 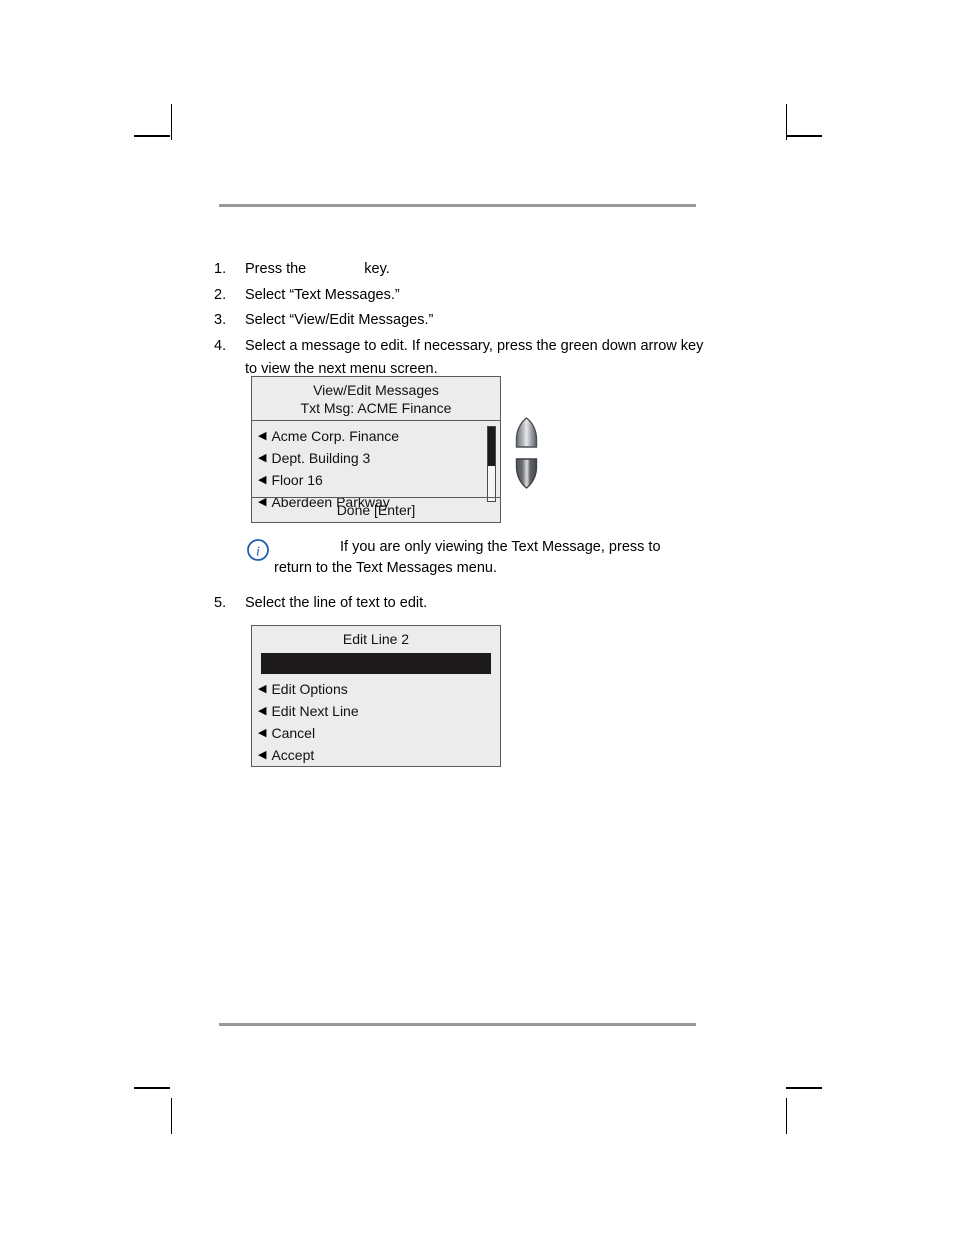 What do you see at coordinates (376, 689) in the screenshot?
I see `list-item: ◀ Edit Options` at bounding box center [376, 689].